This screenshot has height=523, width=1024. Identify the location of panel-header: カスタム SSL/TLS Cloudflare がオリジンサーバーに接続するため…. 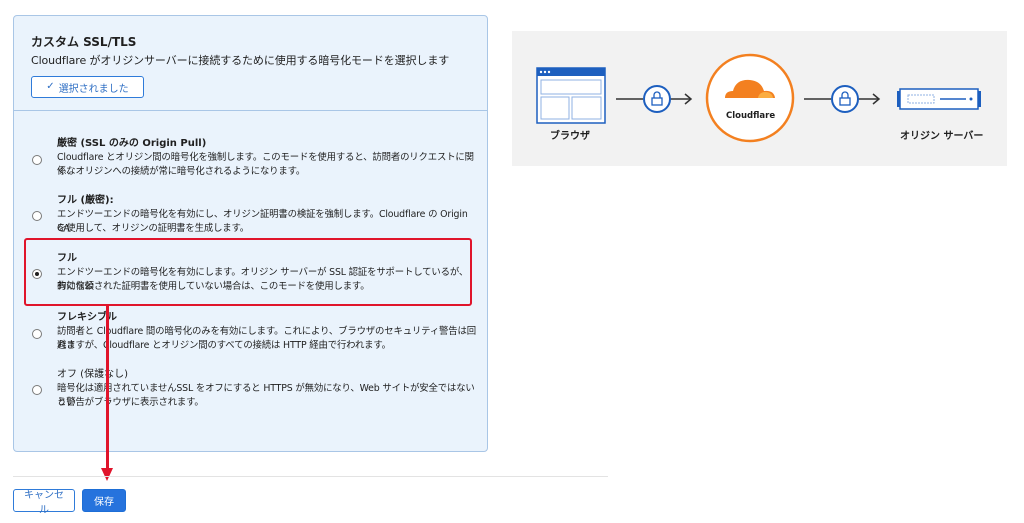
(250, 63).